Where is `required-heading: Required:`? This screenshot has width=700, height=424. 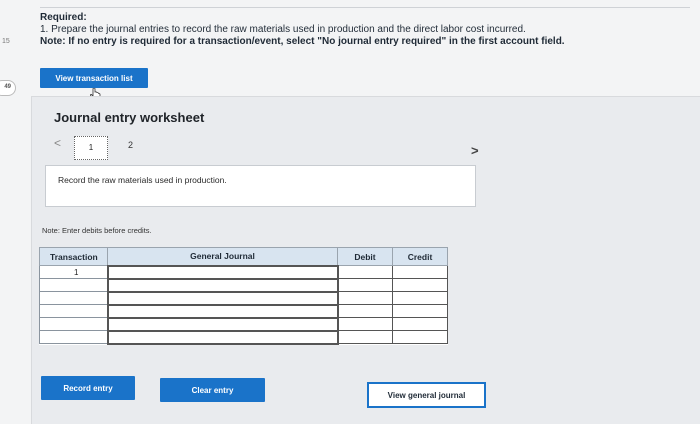 required-heading: Required: is located at coordinates (63, 17).